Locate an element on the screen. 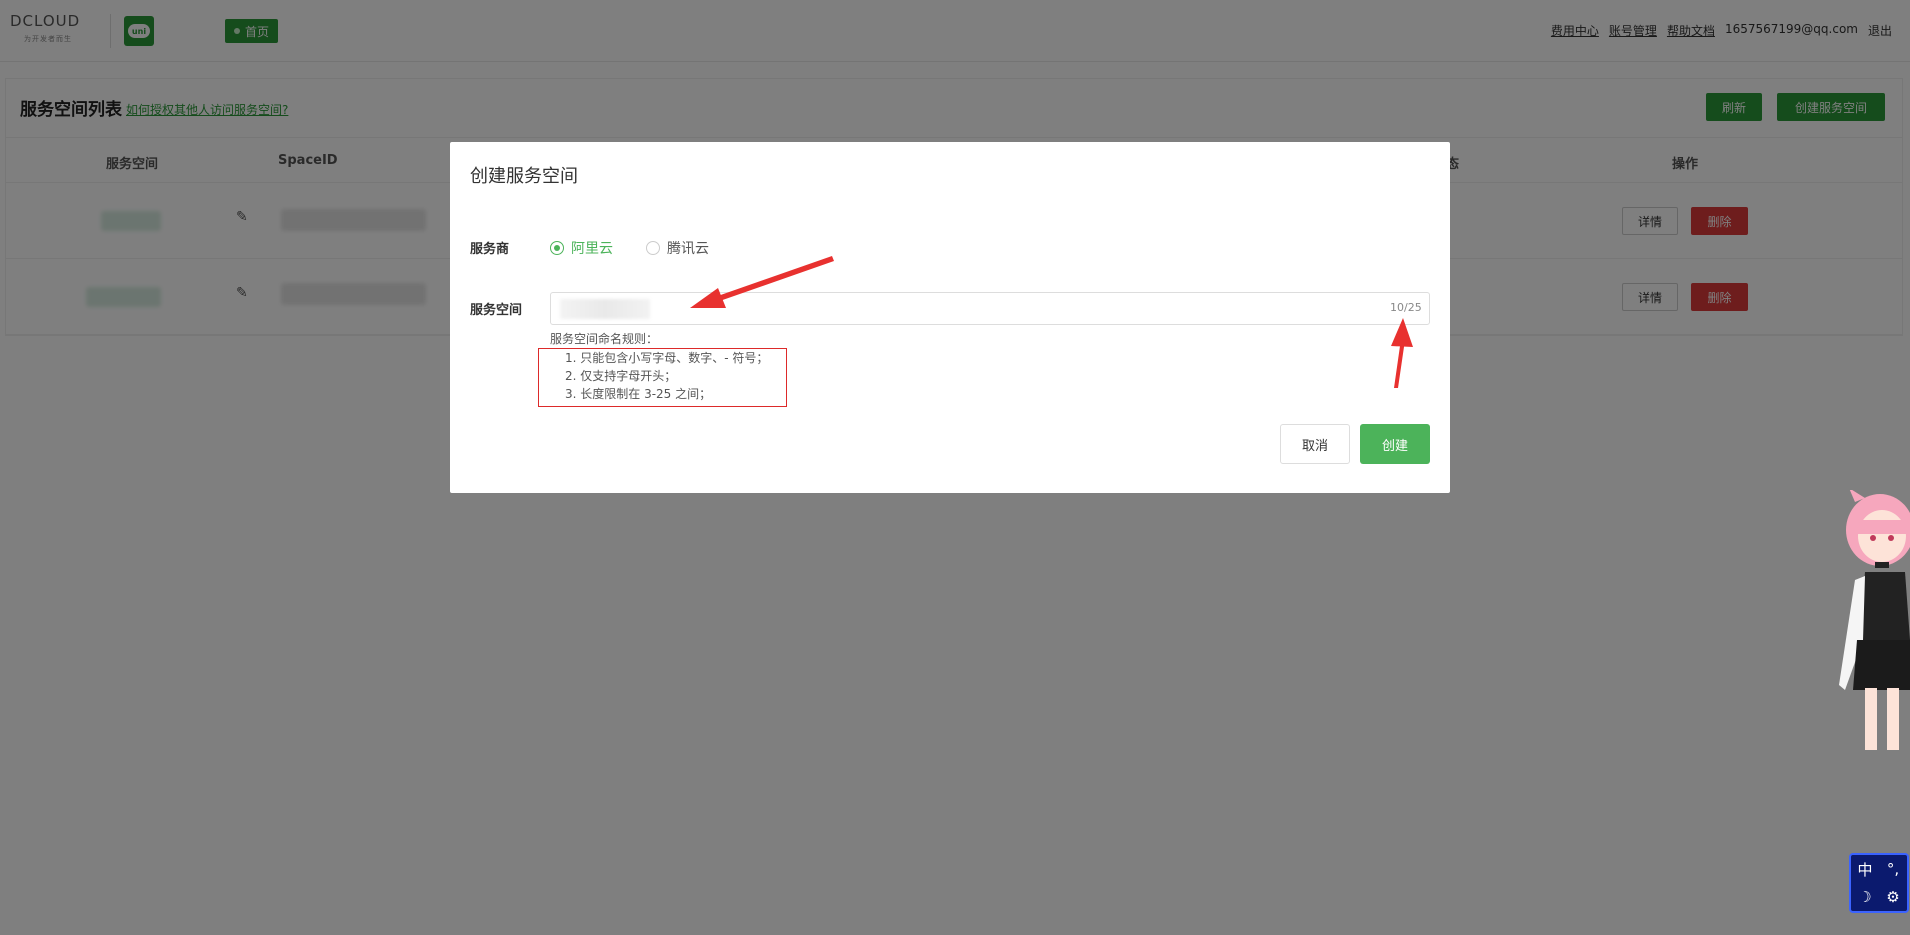 Image resolution: width=1910 pixels, height=935 pixels. ime-settings-icon: ⚙ is located at coordinates (1892, 897).